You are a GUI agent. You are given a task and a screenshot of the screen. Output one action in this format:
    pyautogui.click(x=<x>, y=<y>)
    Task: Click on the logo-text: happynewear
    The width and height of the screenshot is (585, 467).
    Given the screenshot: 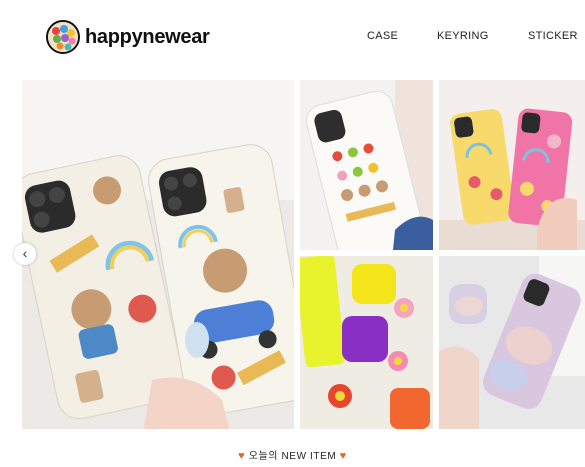 What is the action you would take?
    pyautogui.click(x=147, y=36)
    